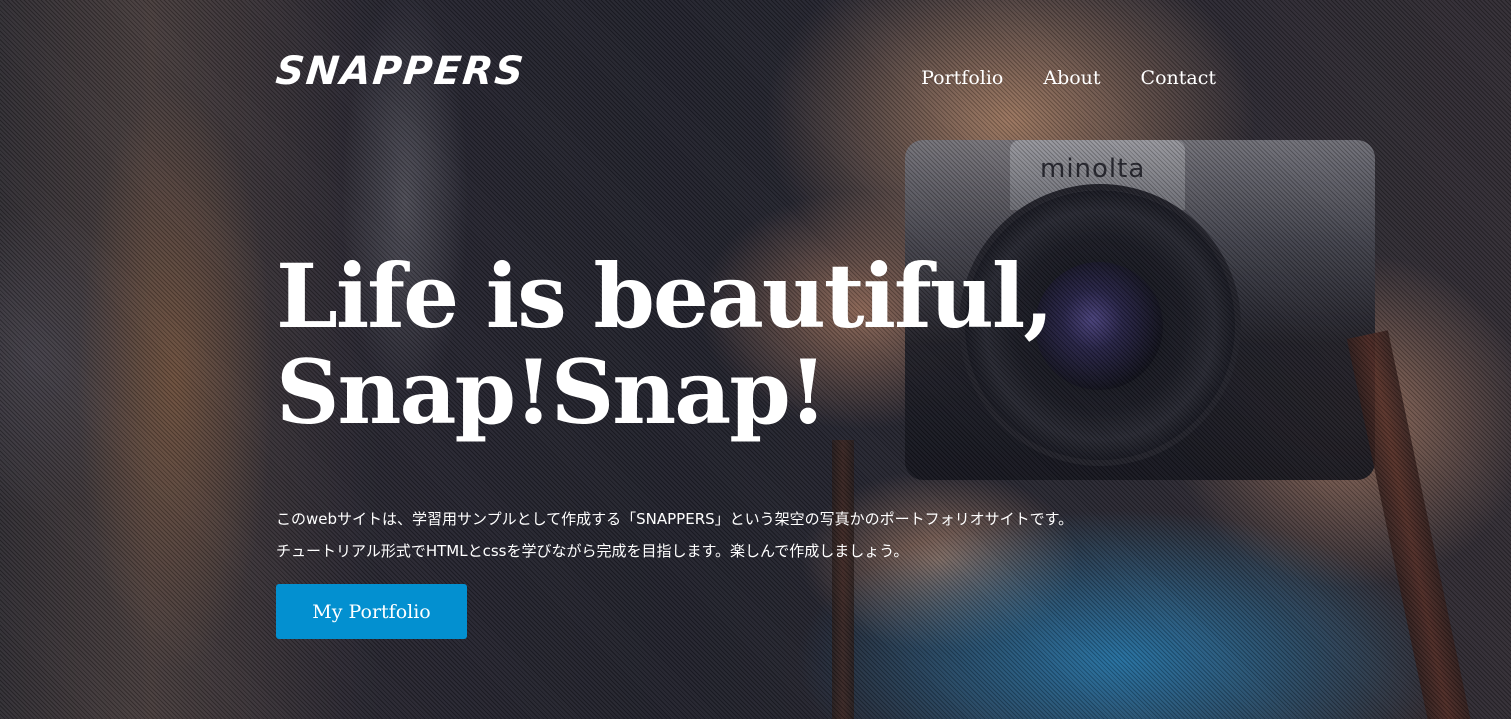 This screenshot has height=719, width=1511. I want to click on site-logo: SNAPPERS, so click(401, 71).